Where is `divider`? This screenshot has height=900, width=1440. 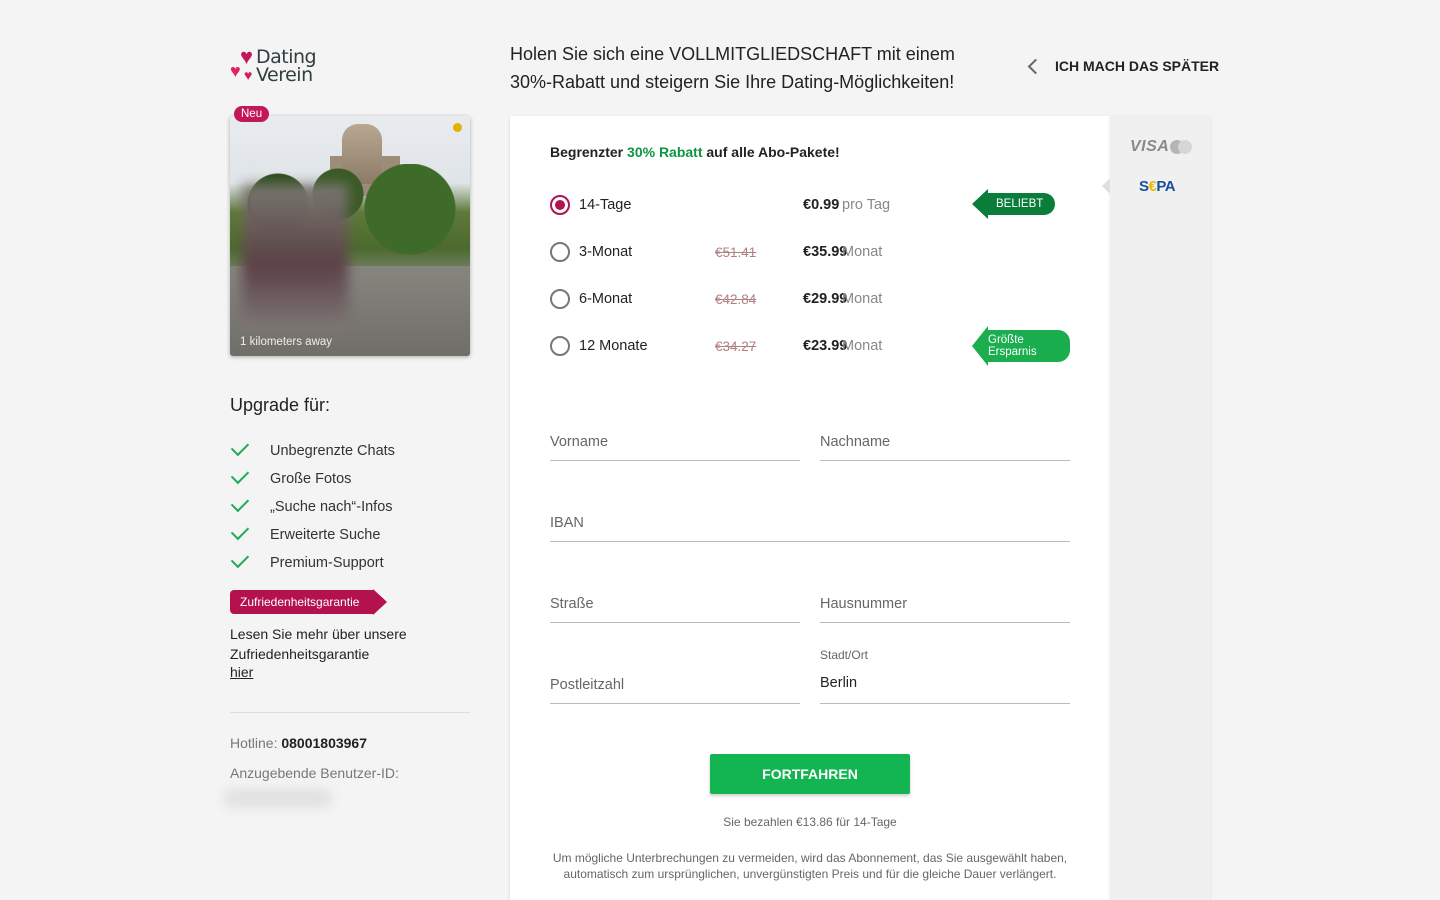 divider is located at coordinates (350, 712).